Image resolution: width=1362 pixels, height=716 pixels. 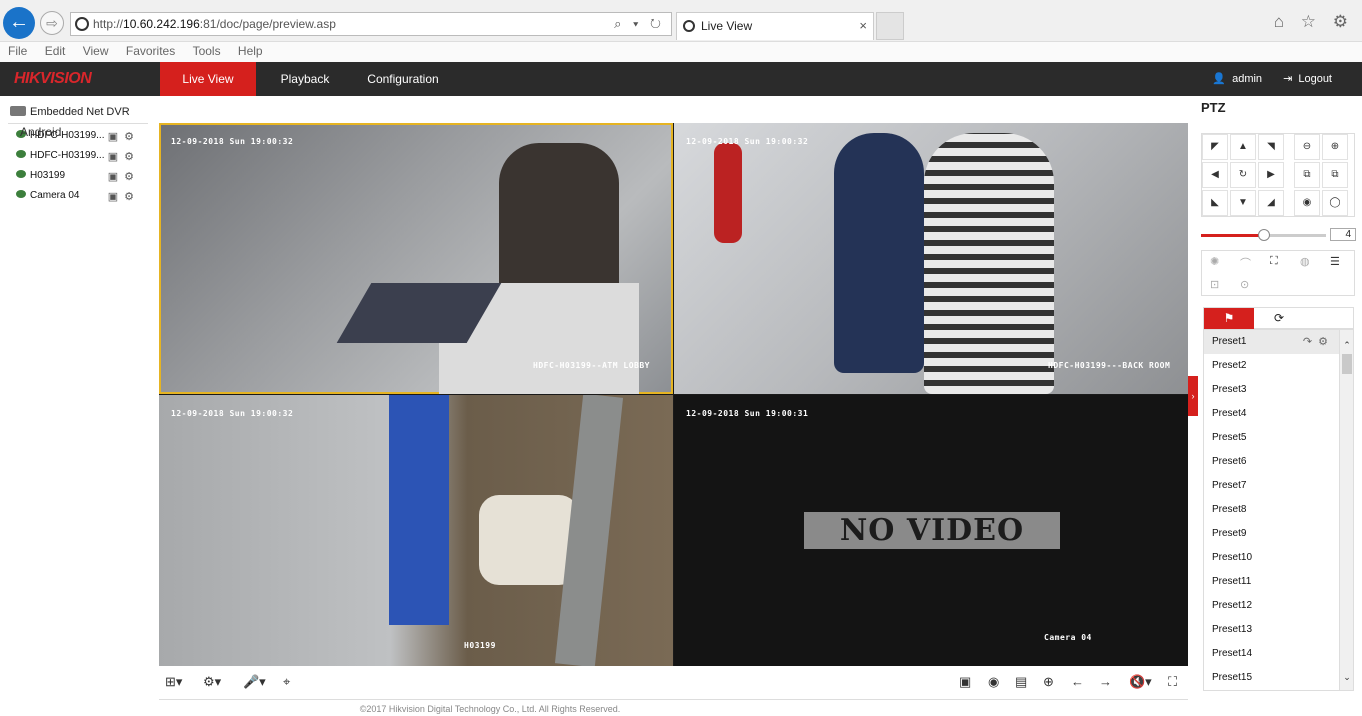 What do you see at coordinates (78, 123) in the screenshot?
I see `tree-divider` at bounding box center [78, 123].